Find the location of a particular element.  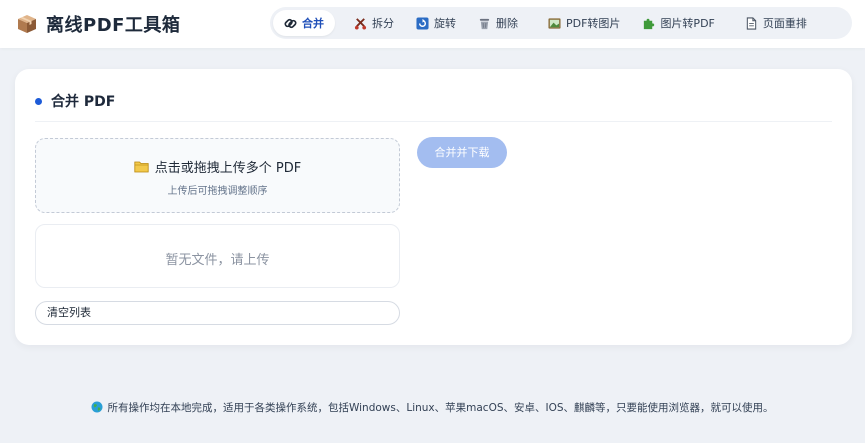

panel-header: 合并 PDF is located at coordinates (75, 101).